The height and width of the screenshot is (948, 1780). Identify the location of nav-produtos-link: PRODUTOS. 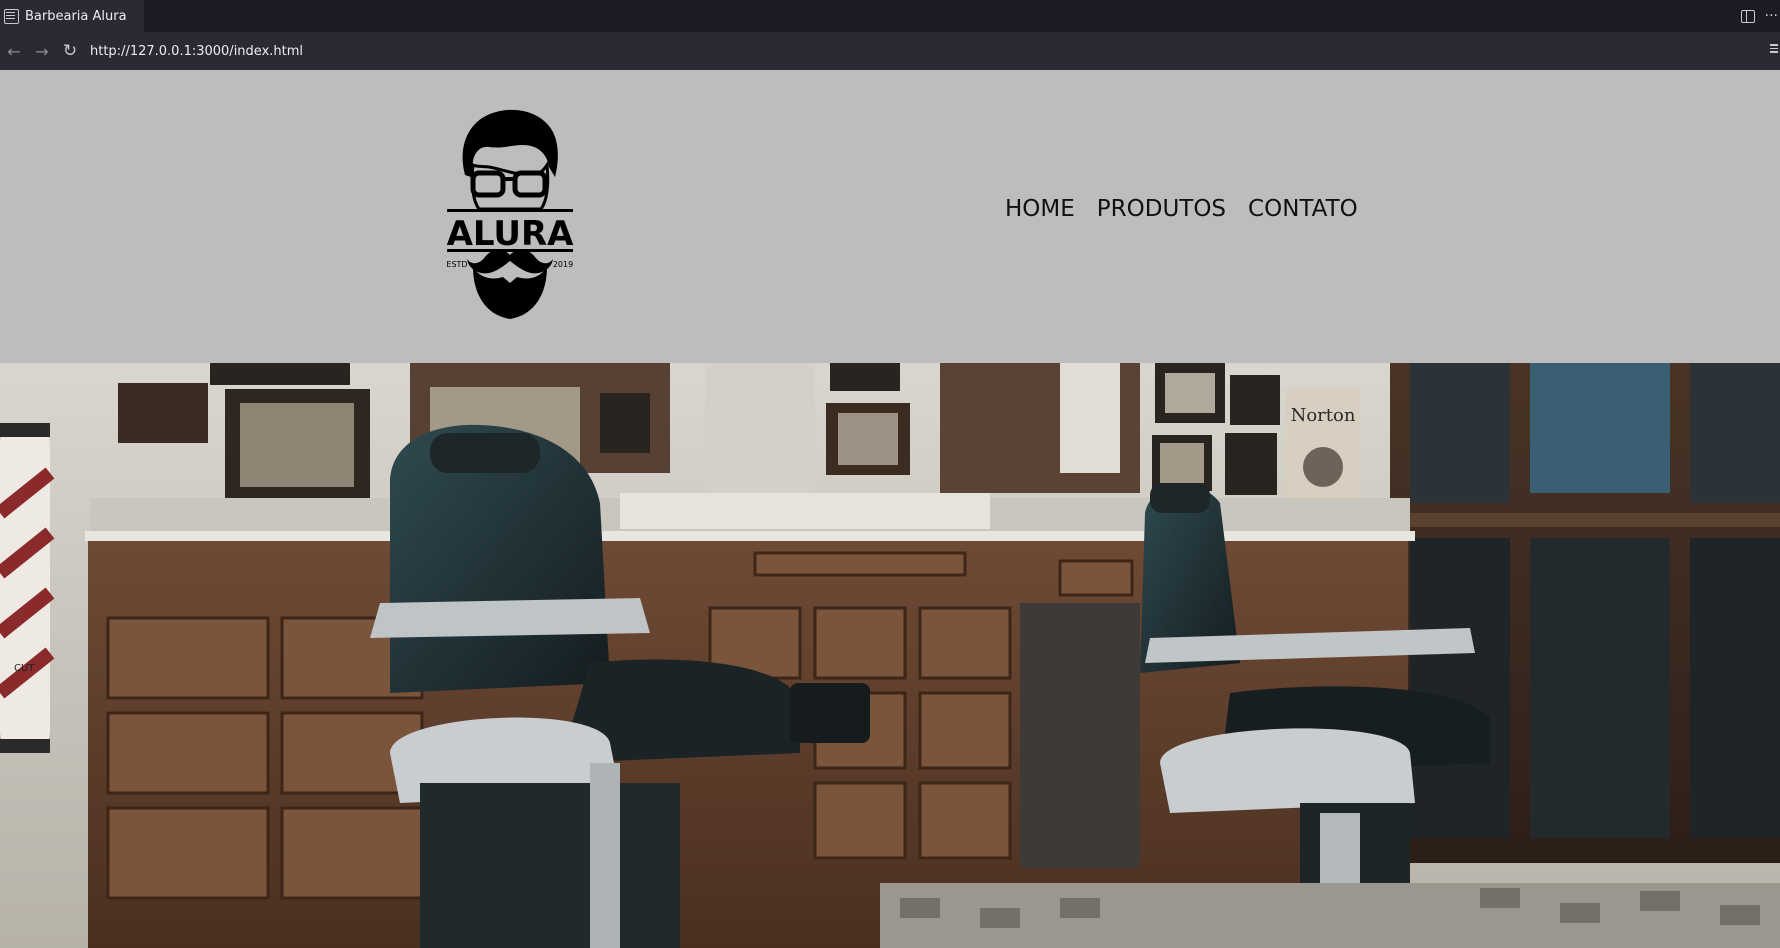
(1161, 209).